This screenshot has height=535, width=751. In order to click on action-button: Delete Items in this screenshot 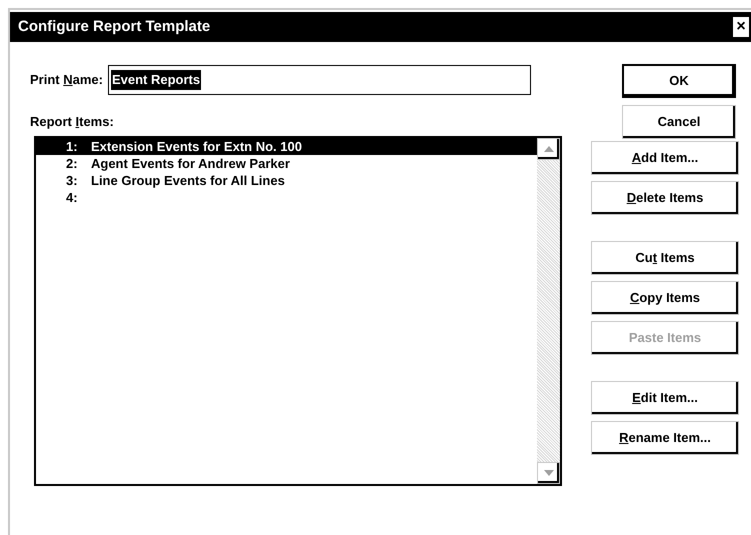, I will do `click(665, 198)`.